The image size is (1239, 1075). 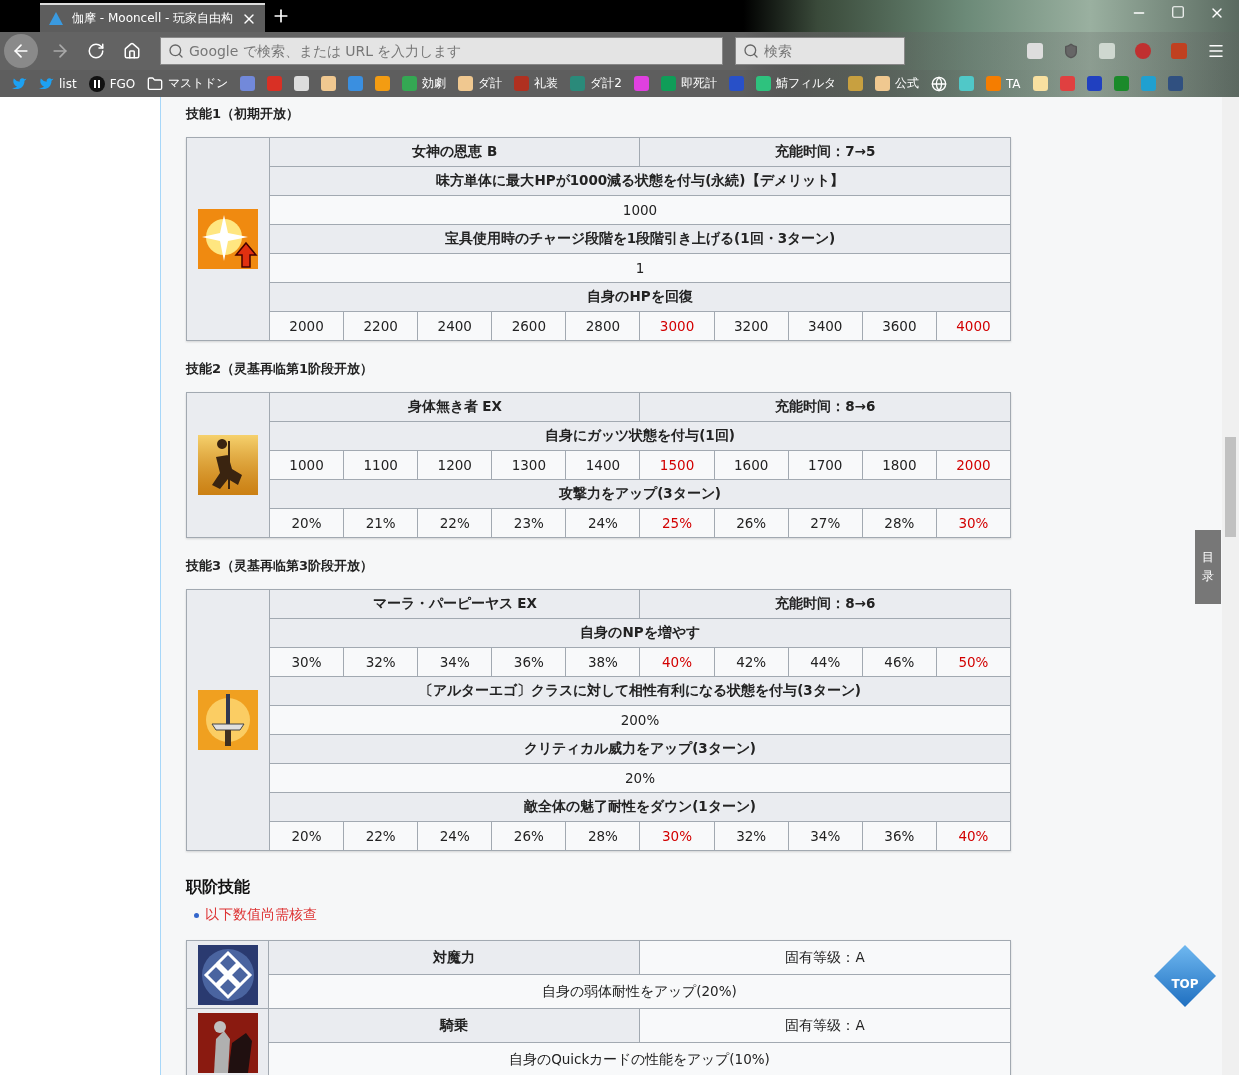 I want to click on effect-cell: 自身のNPを増やす, so click(x=640, y=633).